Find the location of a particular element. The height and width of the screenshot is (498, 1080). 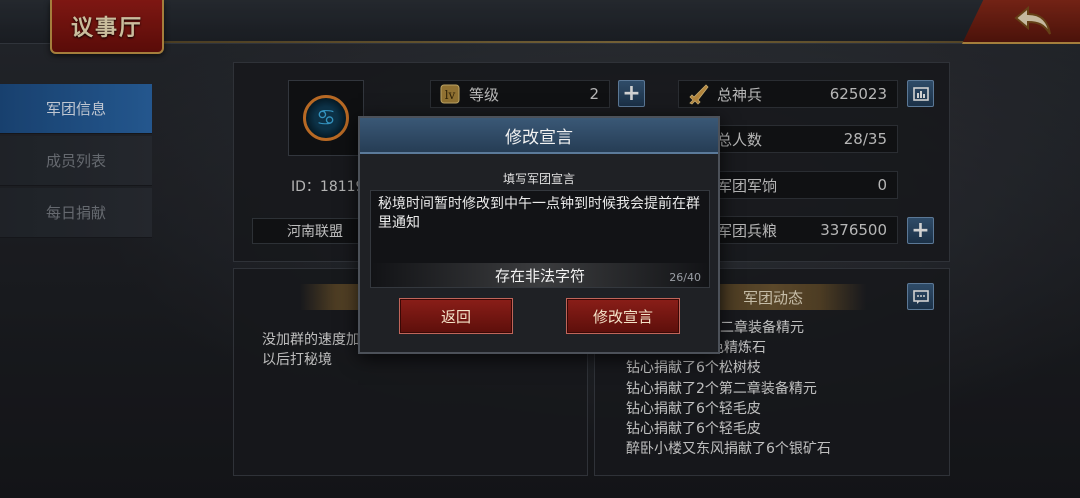

submit-declaration-button: 修改宣言 is located at coordinates (623, 316).